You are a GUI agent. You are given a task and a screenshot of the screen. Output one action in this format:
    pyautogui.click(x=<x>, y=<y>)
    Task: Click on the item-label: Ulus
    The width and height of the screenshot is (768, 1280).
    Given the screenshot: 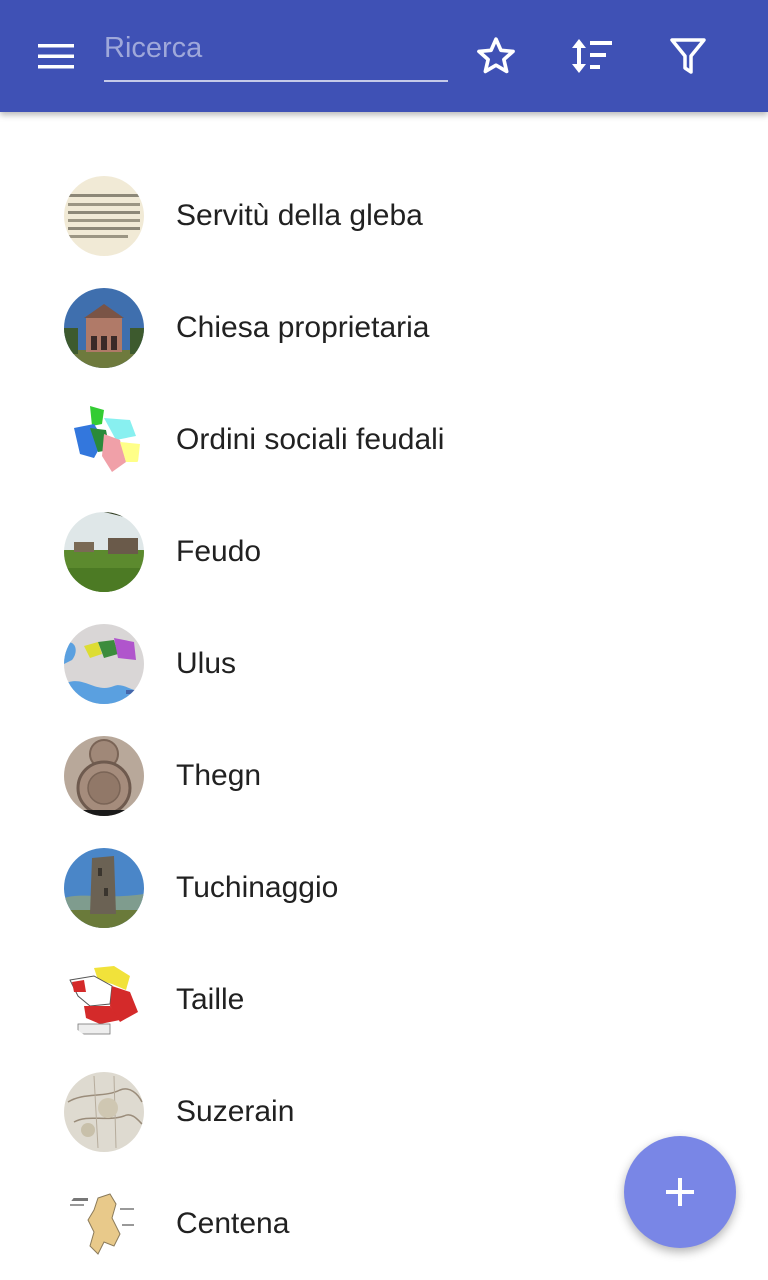 What is the action you would take?
    pyautogui.click(x=206, y=663)
    